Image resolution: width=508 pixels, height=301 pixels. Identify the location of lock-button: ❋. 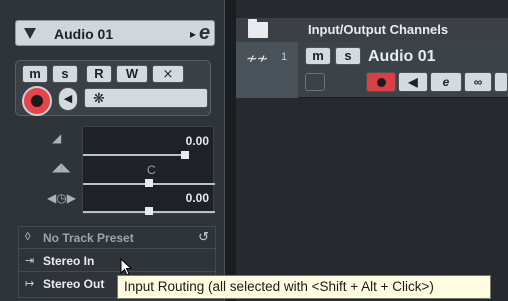
(146, 98).